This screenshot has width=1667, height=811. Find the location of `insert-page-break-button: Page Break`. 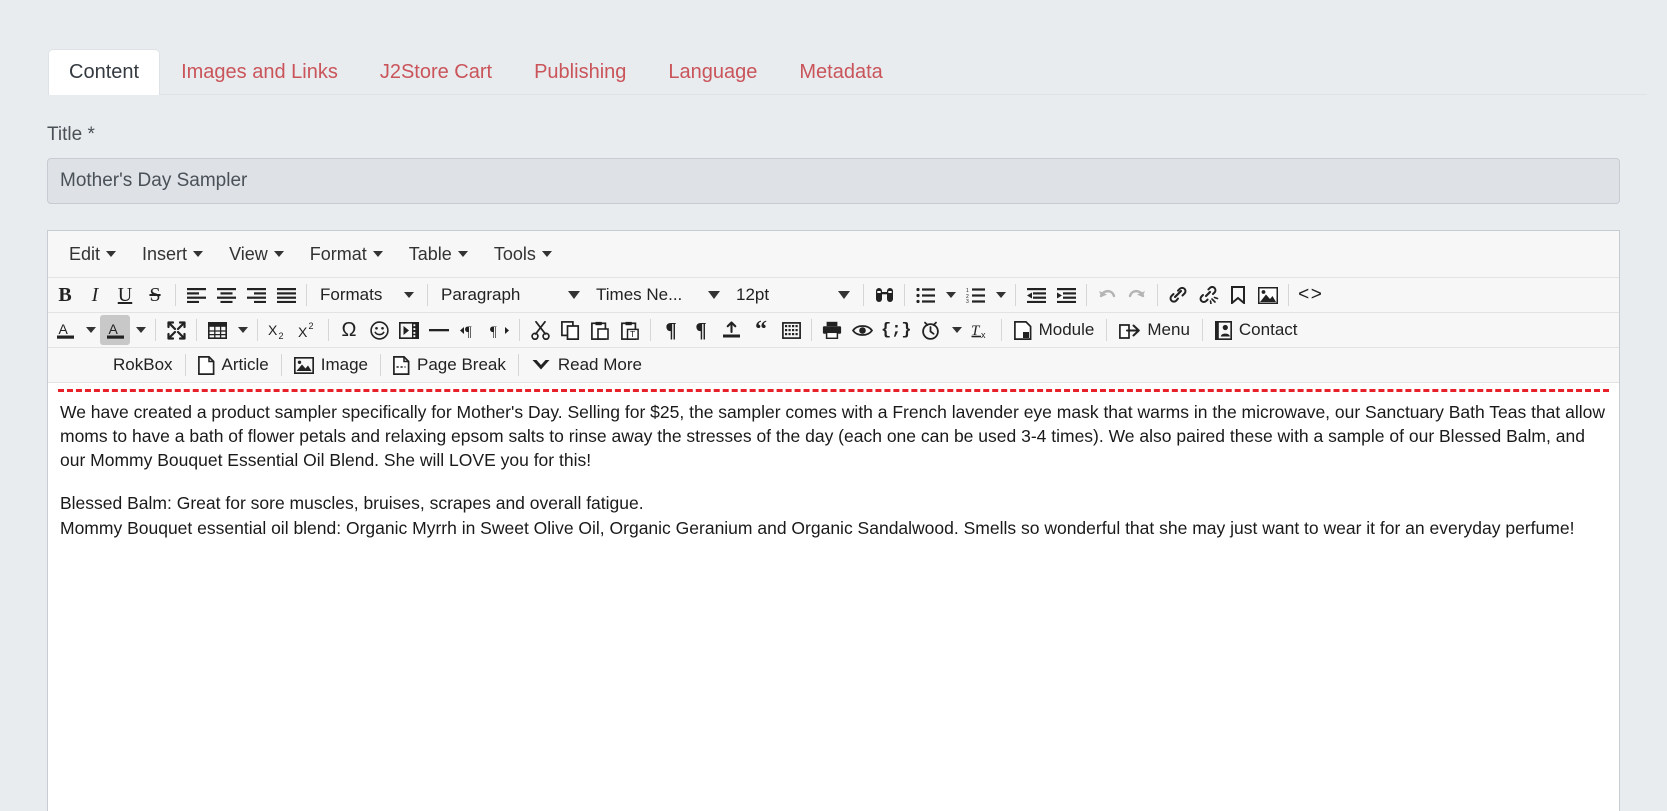

insert-page-break-button: Page Break is located at coordinates (449, 365).